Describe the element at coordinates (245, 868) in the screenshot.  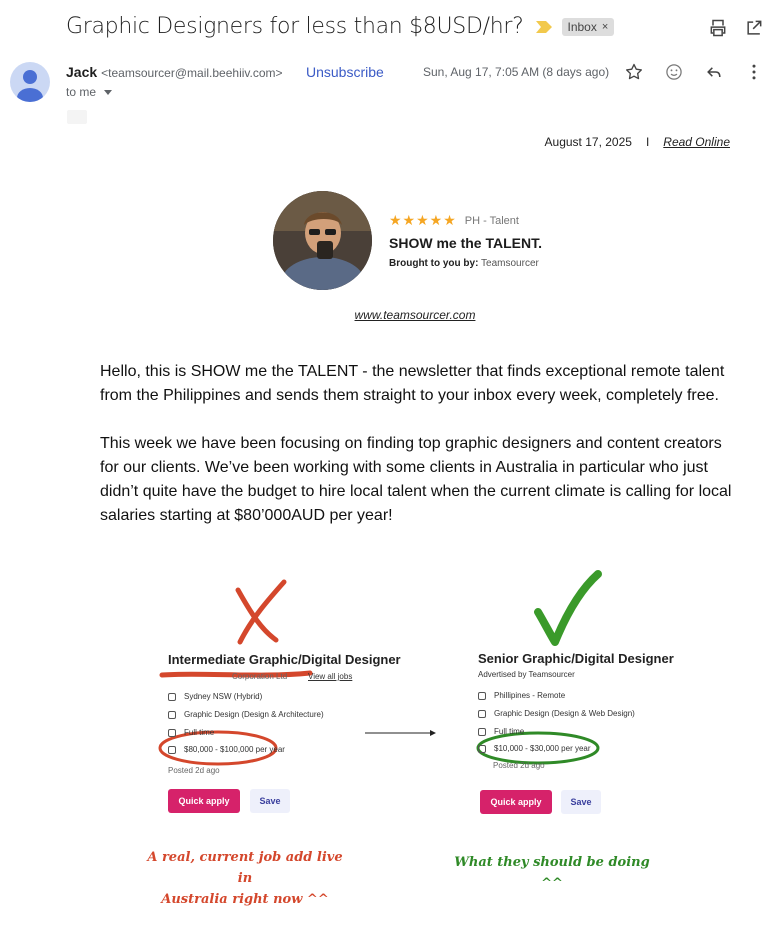
I see `left-caption-line-1: A real, current job add live in` at that location.